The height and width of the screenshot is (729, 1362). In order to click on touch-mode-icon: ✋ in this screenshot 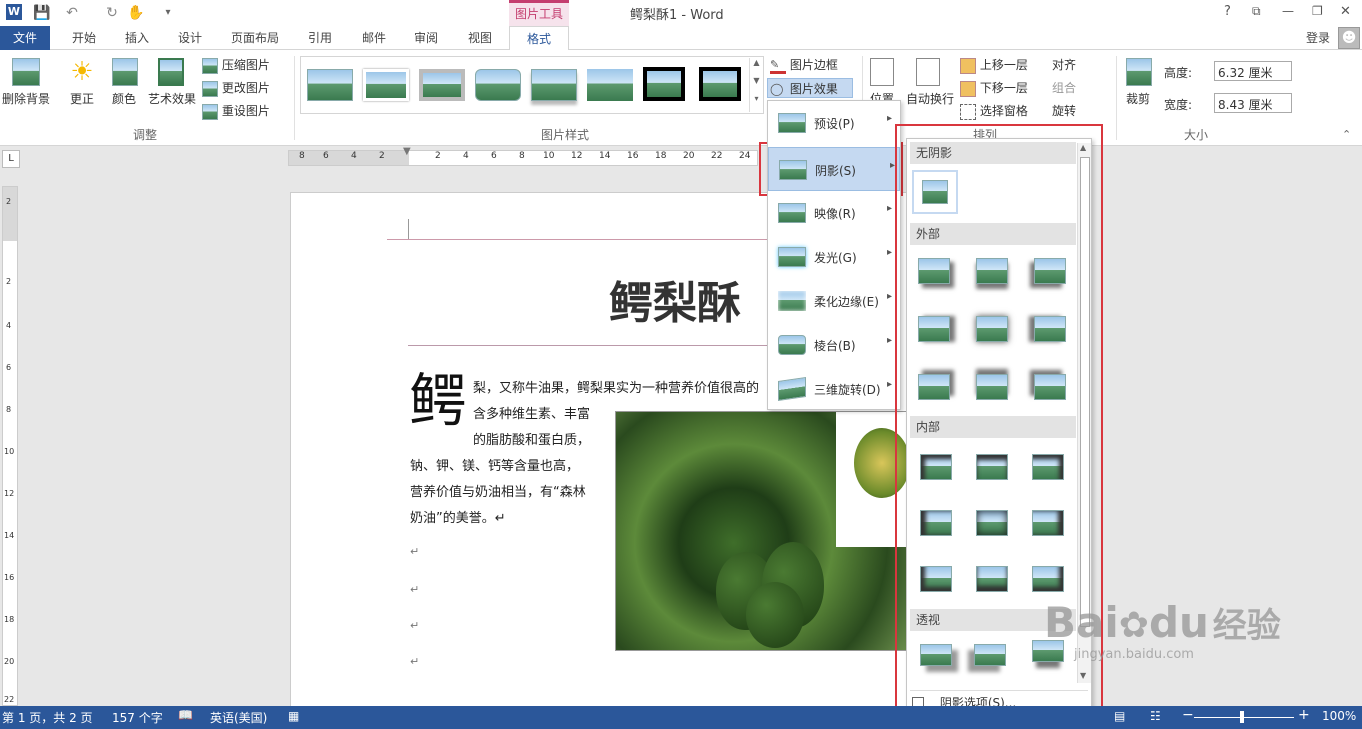, I will do `click(136, 13)`.